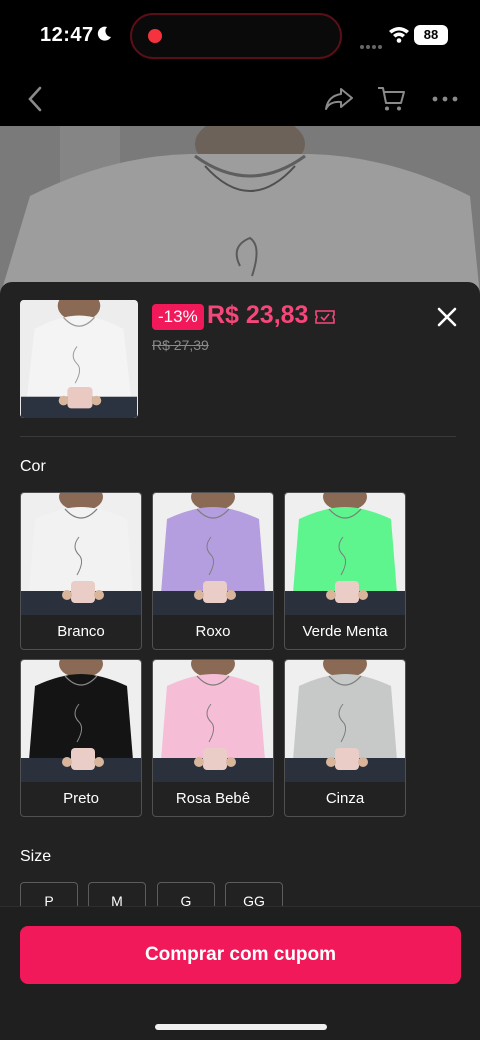 The image size is (480, 1040). I want to click on battery-indicator: 88, so click(431, 35).